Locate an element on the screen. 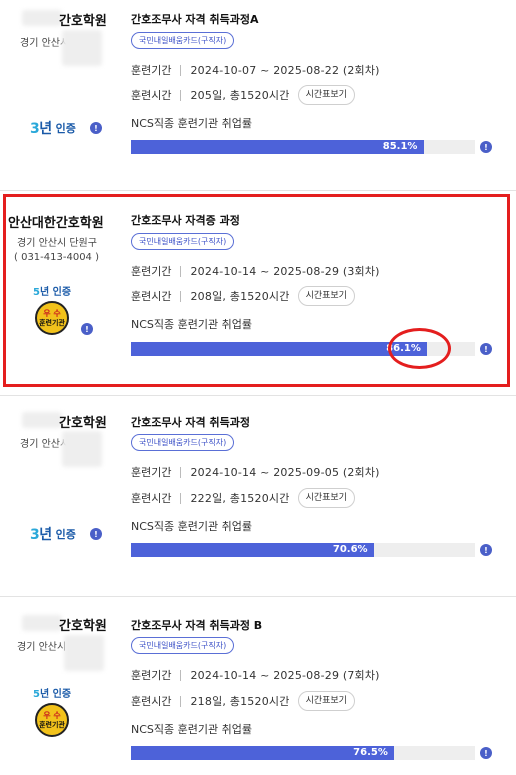 The width and height of the screenshot is (516, 775). hours-value: 218일, 총1520시간 is located at coordinates (240, 701).